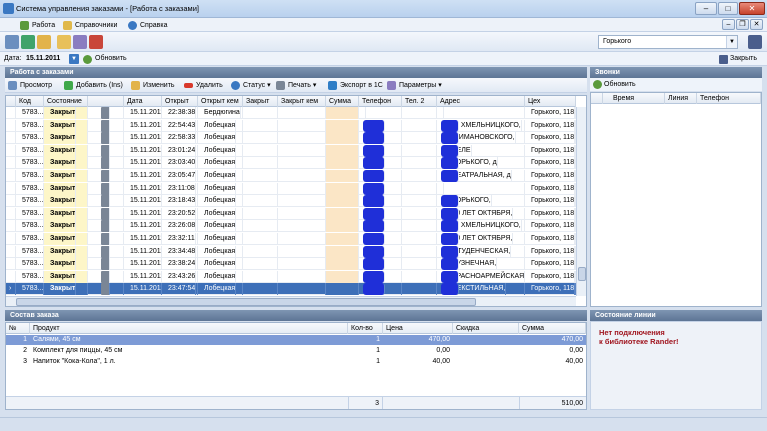 This screenshot has width=767, height=431. What do you see at coordinates (143, 101) in the screenshot?
I see `col-date: Дата` at bounding box center [143, 101].